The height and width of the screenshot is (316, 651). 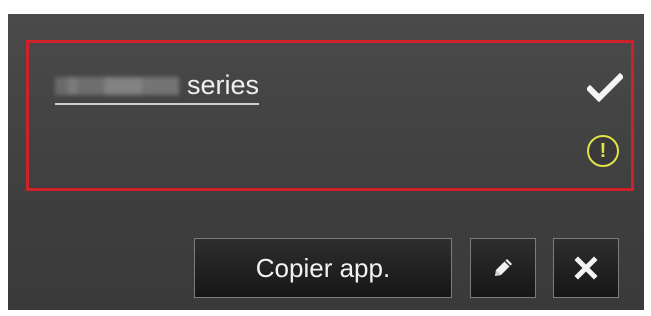 I want to click on pencil-icon, so click(x=503, y=267).